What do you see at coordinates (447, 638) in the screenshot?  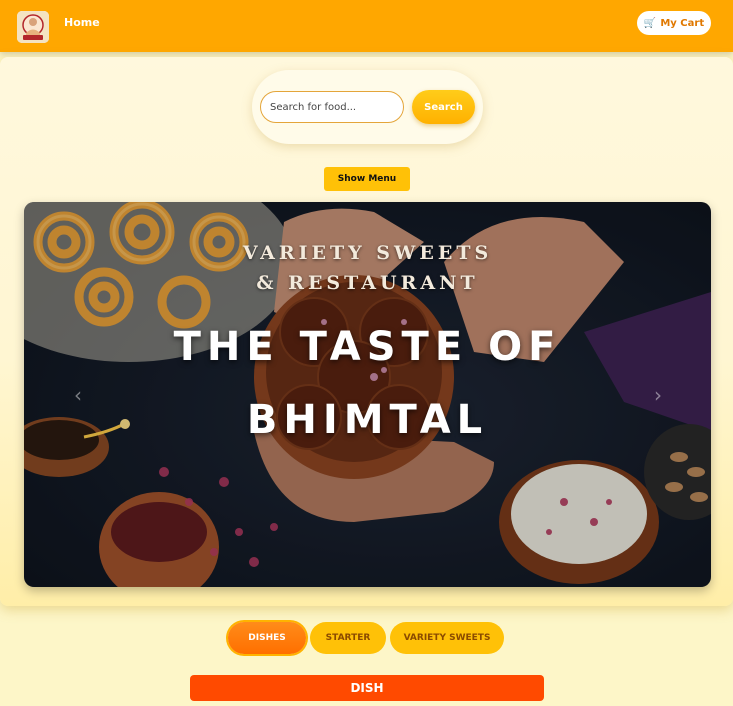 I see `tab-variety-sweets: VARIETY SWEETS` at bounding box center [447, 638].